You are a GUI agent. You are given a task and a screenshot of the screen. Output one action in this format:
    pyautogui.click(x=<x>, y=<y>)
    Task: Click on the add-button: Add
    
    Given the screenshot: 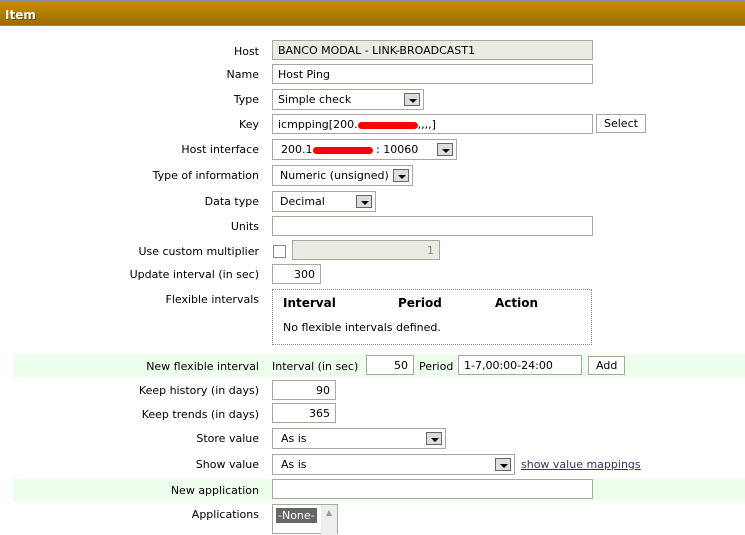 What is the action you would take?
    pyautogui.click(x=607, y=365)
    